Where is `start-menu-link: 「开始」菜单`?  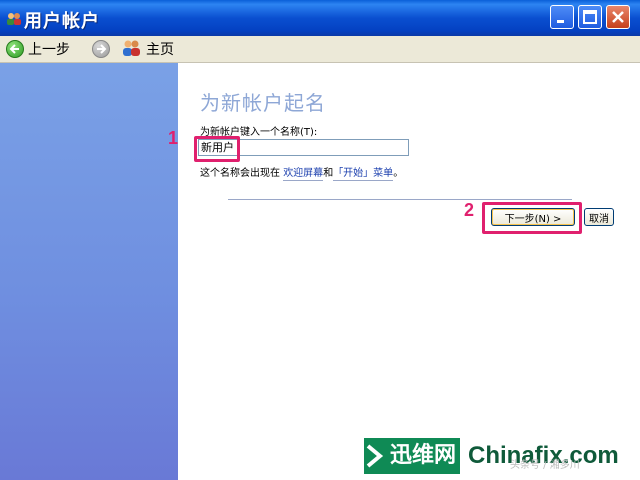 start-menu-link: 「开始」菜单 is located at coordinates (363, 174).